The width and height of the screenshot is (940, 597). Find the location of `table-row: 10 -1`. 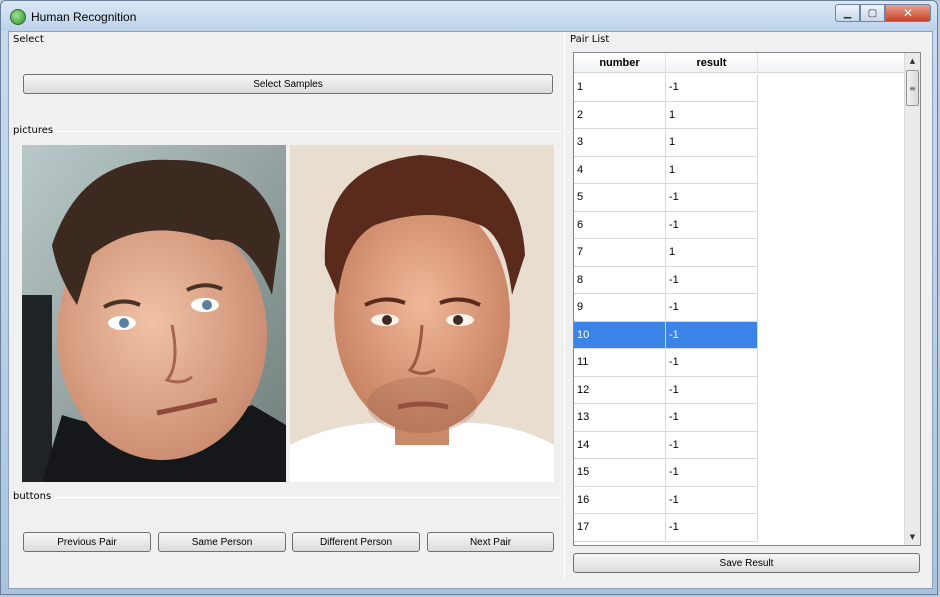

table-row: 10 -1 is located at coordinates (666, 335).